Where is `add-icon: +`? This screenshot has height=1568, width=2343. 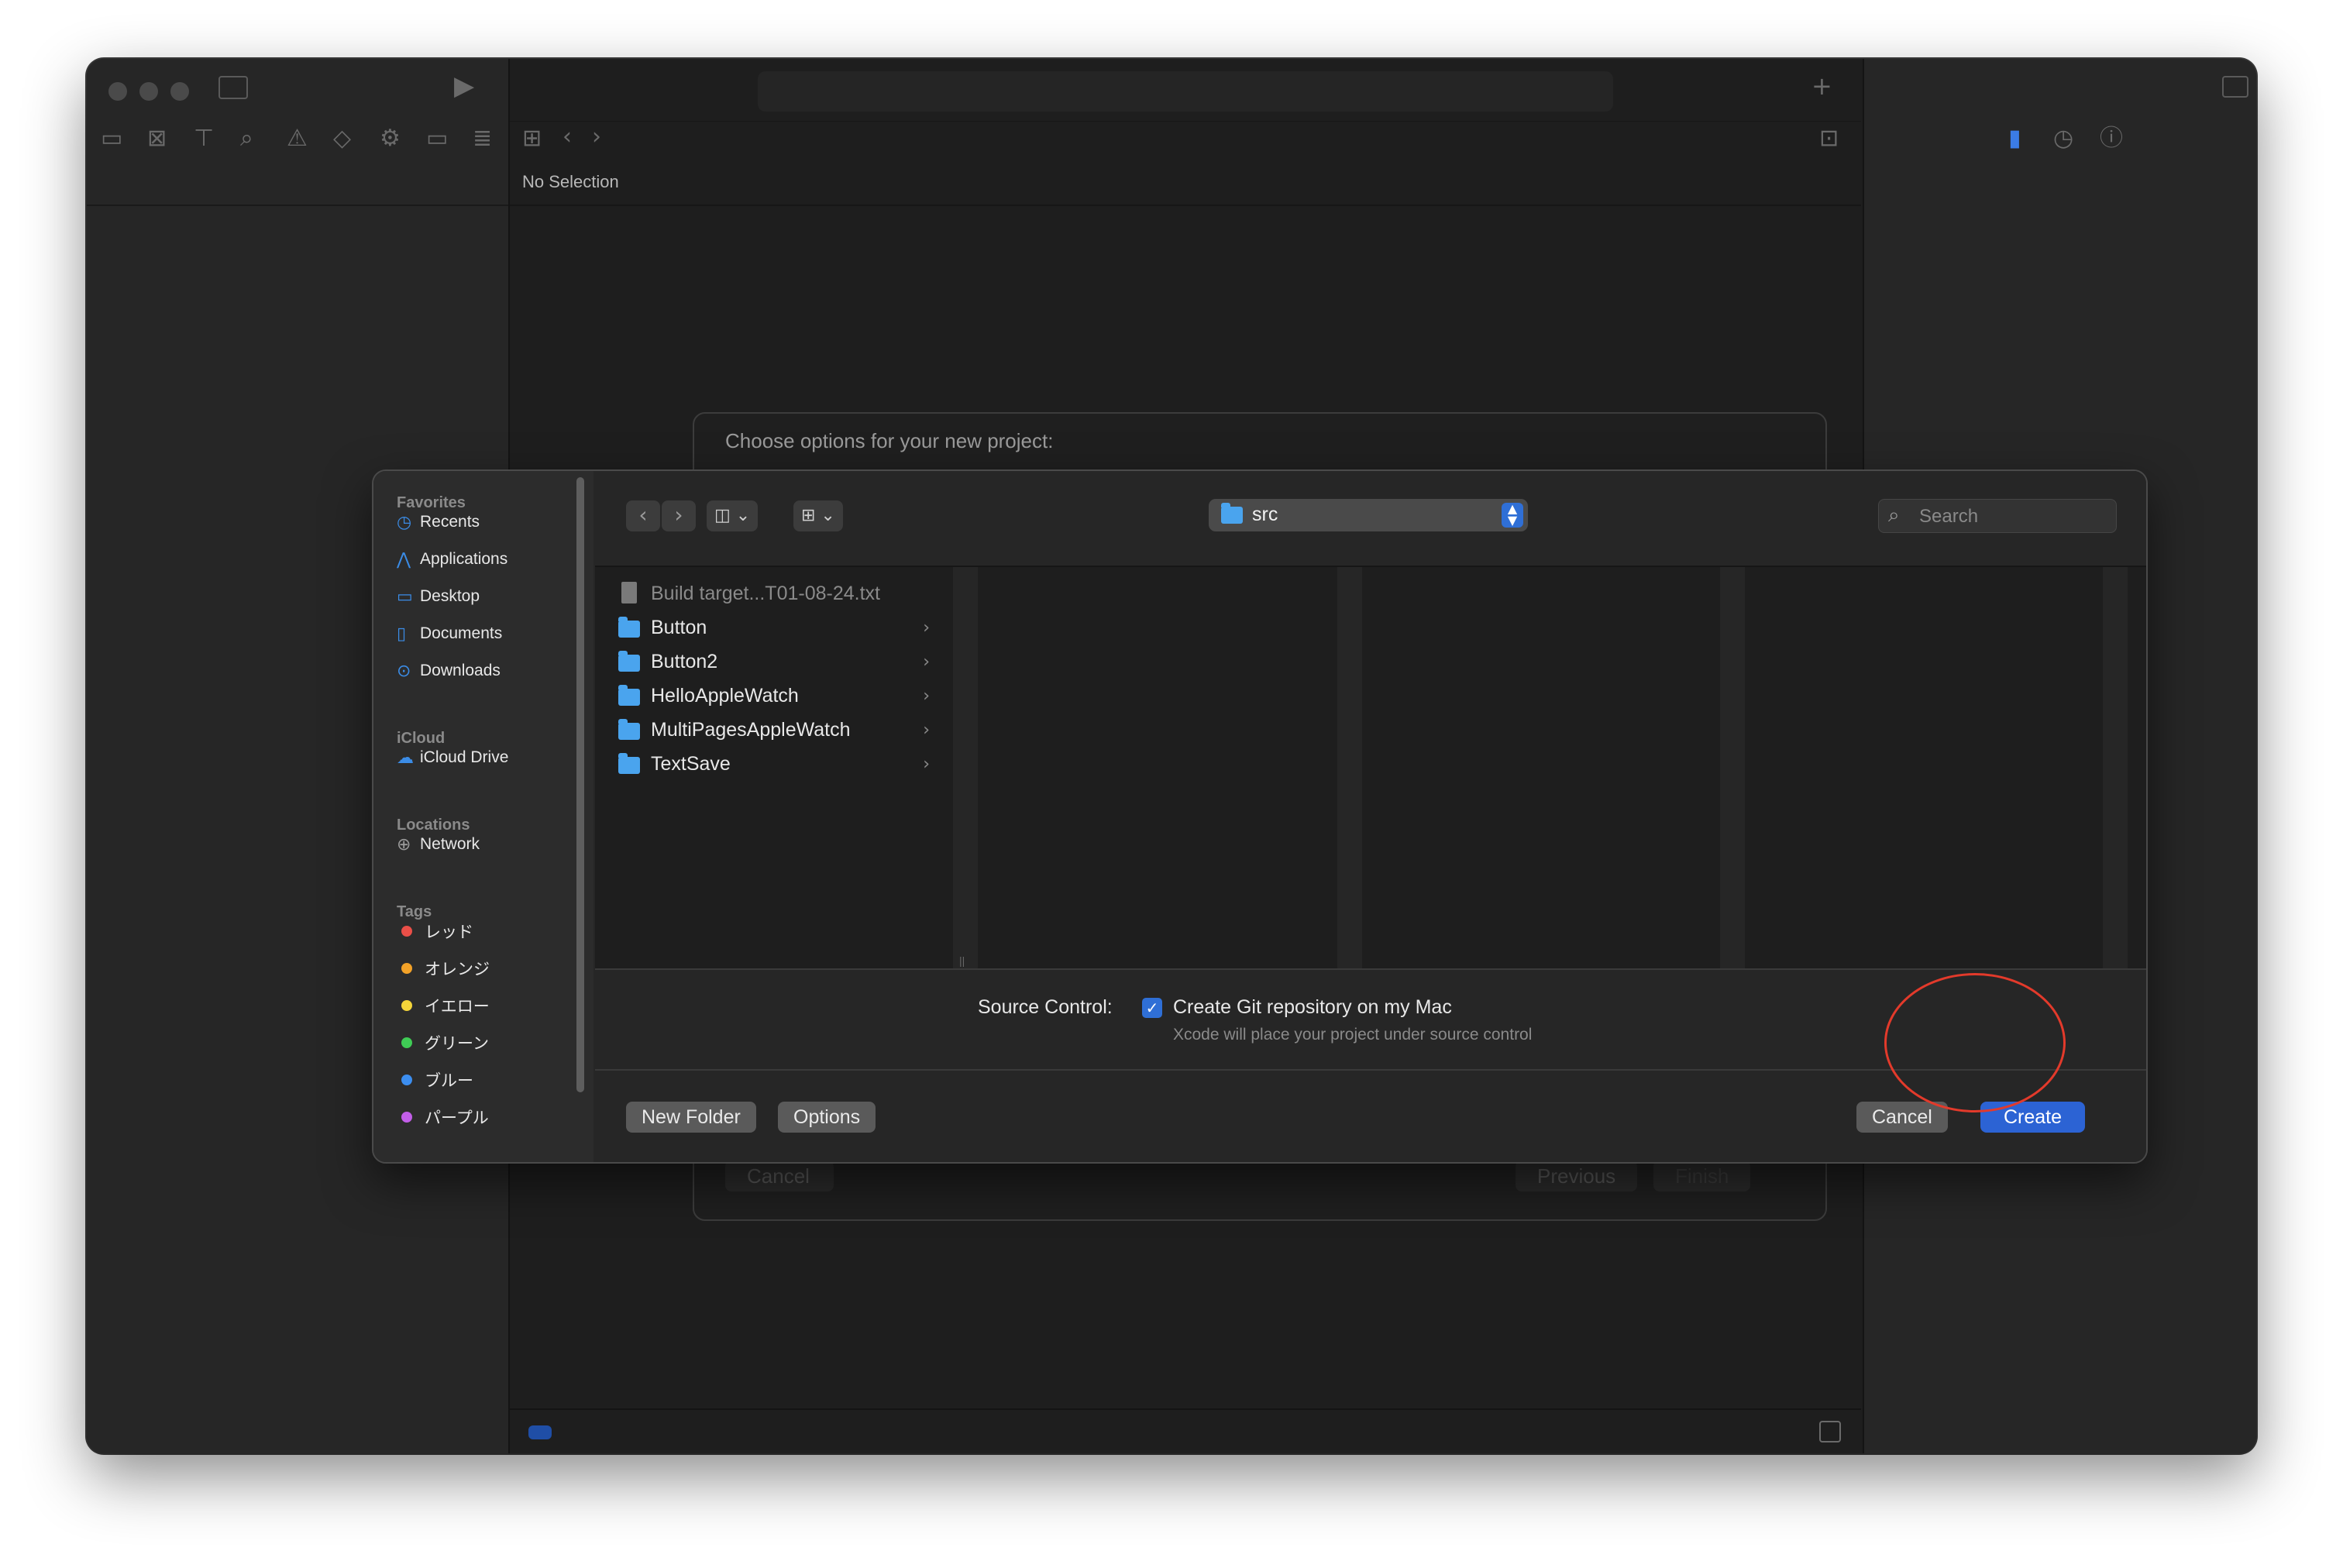
add-icon: + is located at coordinates (1821, 86).